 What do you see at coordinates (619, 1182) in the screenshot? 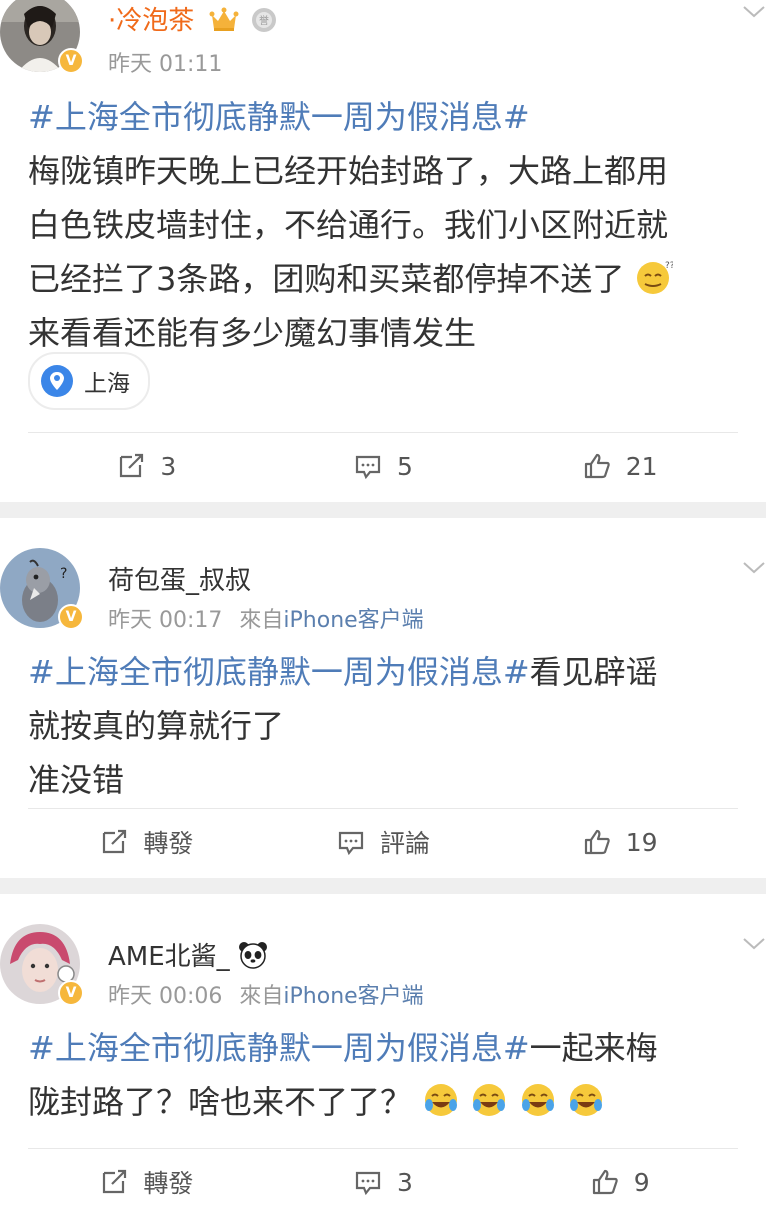
I see `like-button: 9` at bounding box center [619, 1182].